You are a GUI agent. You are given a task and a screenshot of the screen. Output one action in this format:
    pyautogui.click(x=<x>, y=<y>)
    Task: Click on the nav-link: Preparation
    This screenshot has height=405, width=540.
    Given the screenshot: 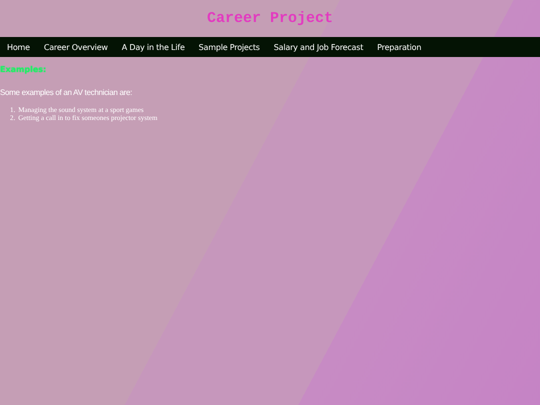 What is the action you would take?
    pyautogui.click(x=399, y=47)
    